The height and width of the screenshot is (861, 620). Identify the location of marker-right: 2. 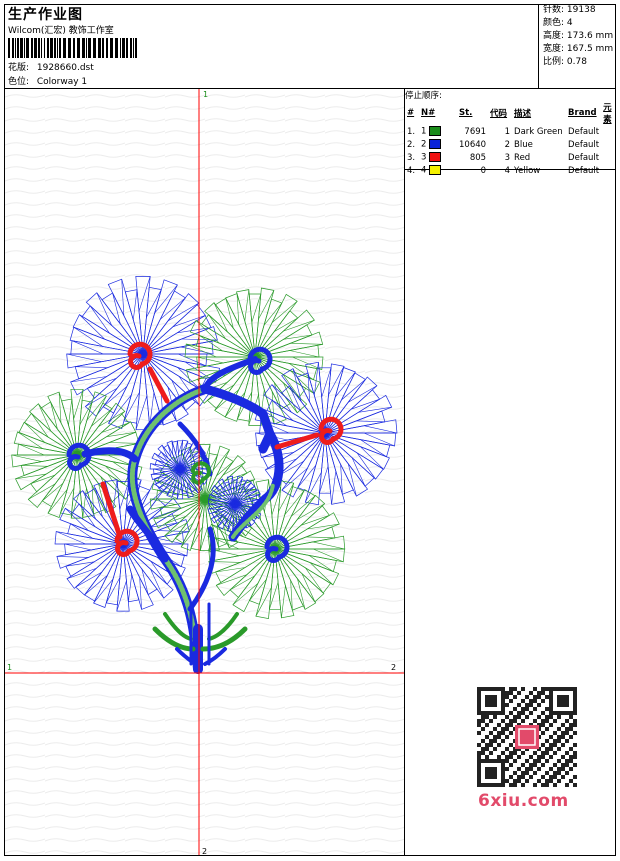
(393, 667).